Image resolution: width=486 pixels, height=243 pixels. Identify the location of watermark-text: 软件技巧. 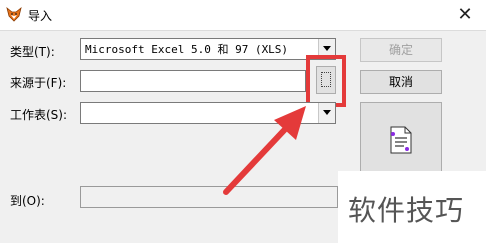
(406, 210).